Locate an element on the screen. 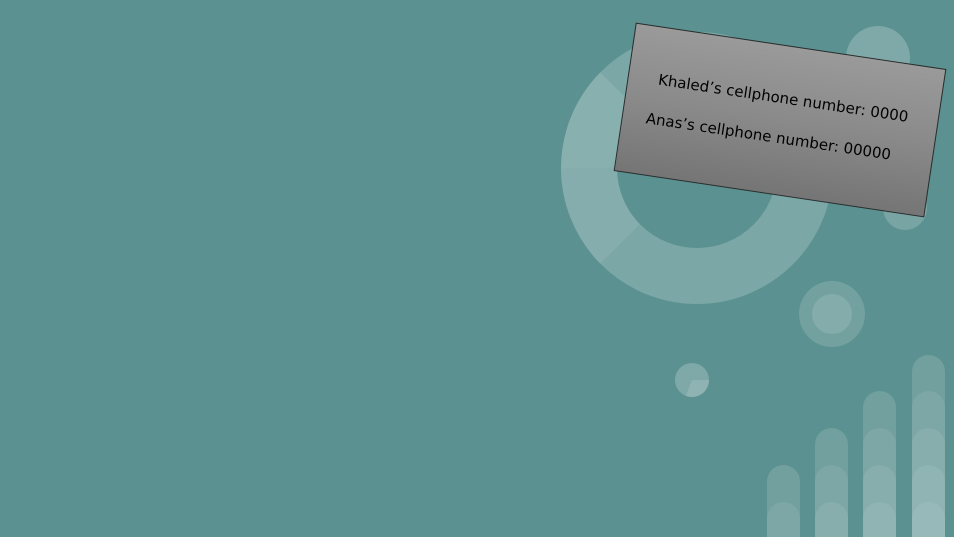  bar-cluster is located at coordinates (856, 446).